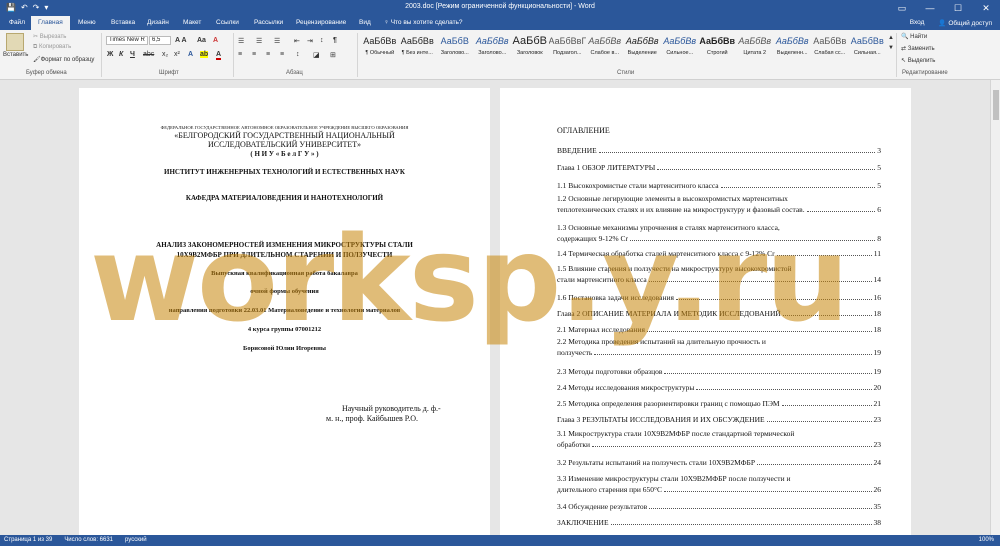 This screenshot has width=1000, height=546. What do you see at coordinates (719, 150) in the screenshot?
I see `toc-entry: ВВЕДЕНИЕ 3` at bounding box center [719, 150].